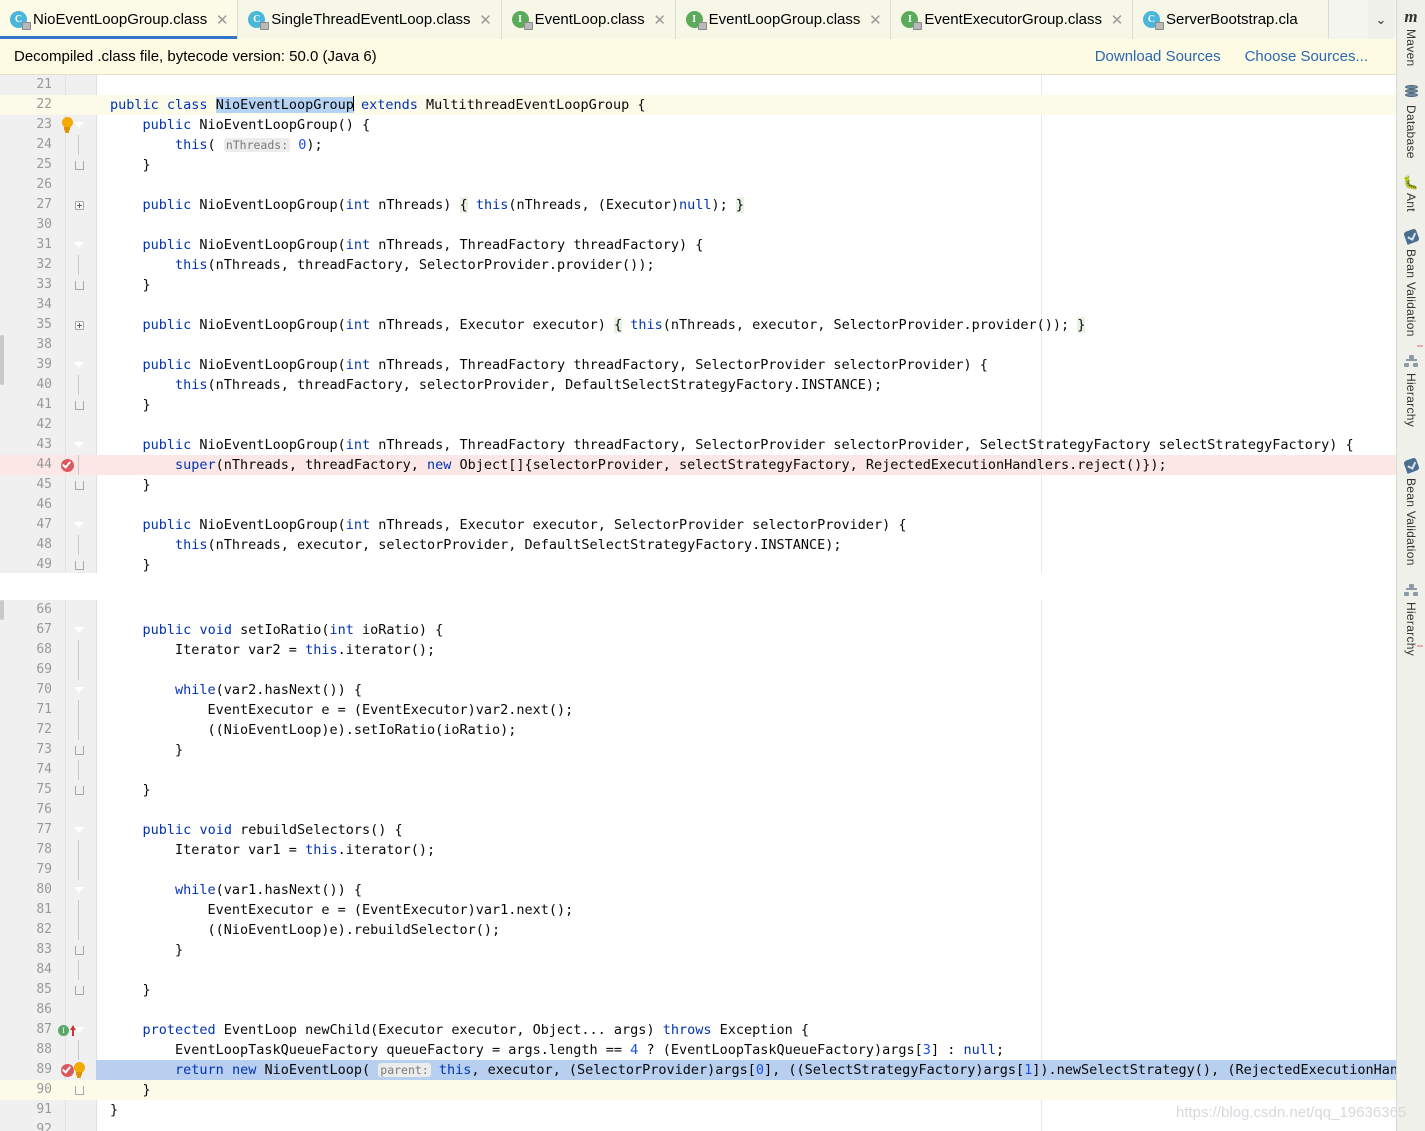 Image resolution: width=1425 pixels, height=1131 pixels. I want to click on breakpoint-icon, so click(67, 465).